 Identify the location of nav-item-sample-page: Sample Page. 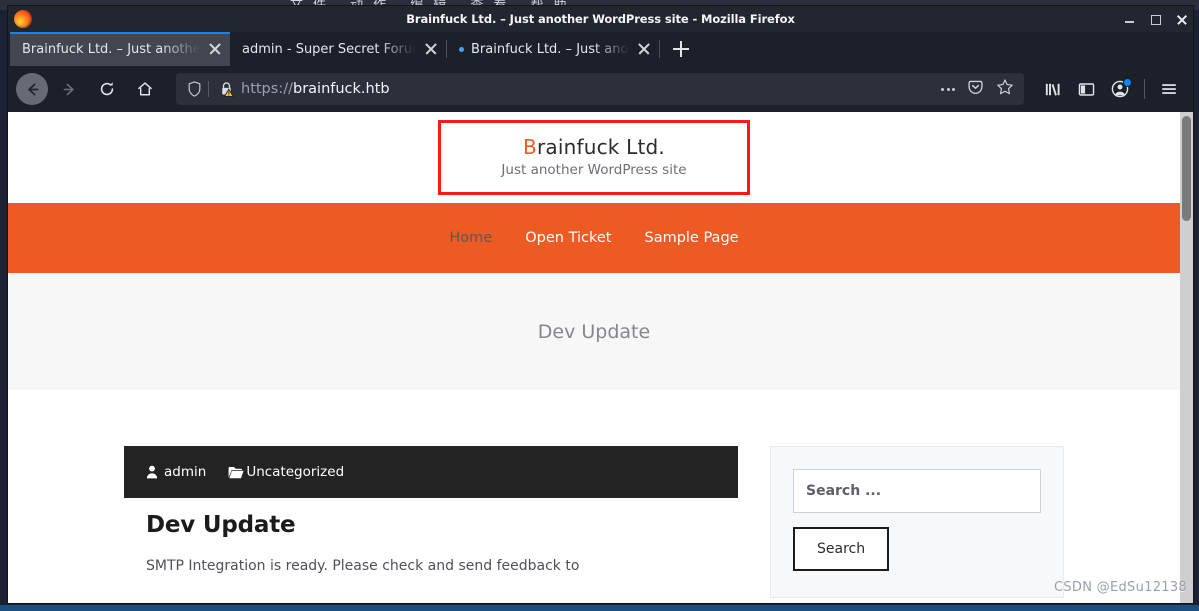
(691, 238).